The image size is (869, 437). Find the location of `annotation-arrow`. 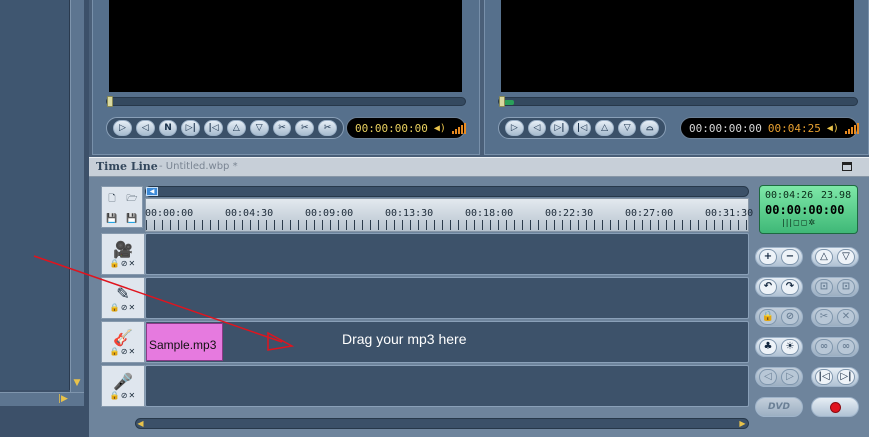

annotation-arrow is located at coordinates (164, 303).